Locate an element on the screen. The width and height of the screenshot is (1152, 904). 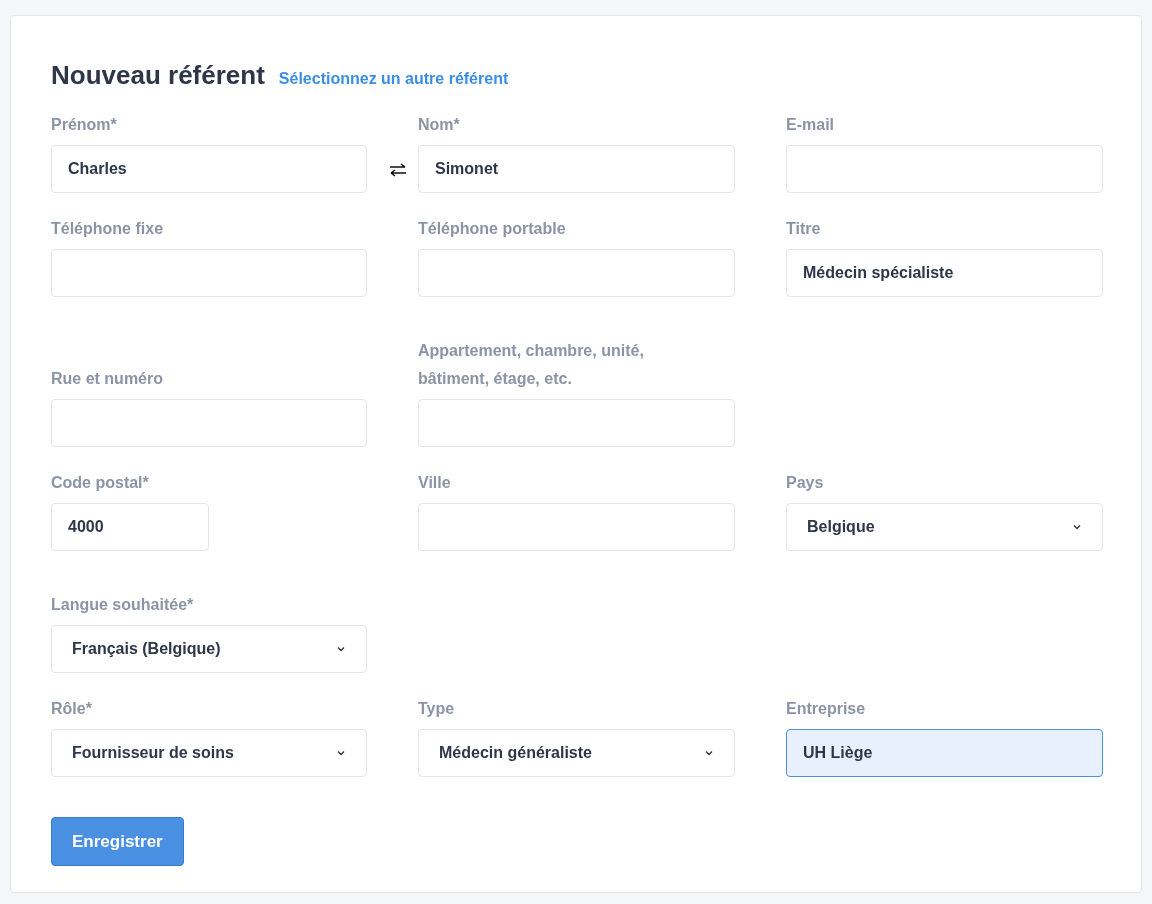
input-field: Simonet is located at coordinates (576, 169).